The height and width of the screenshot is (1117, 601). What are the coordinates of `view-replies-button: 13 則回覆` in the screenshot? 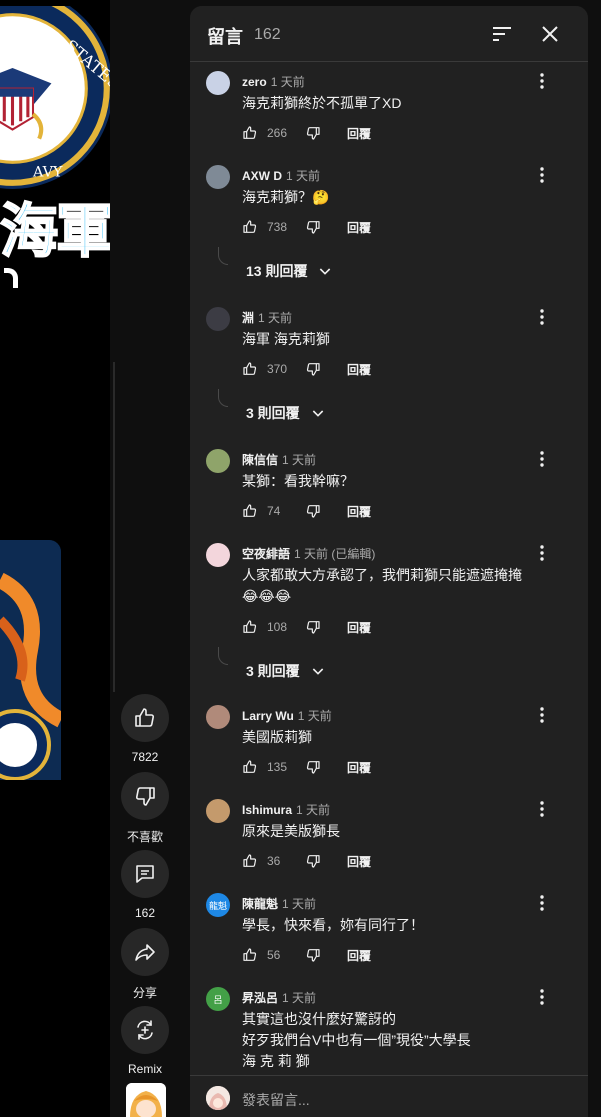 It's located at (289, 271).